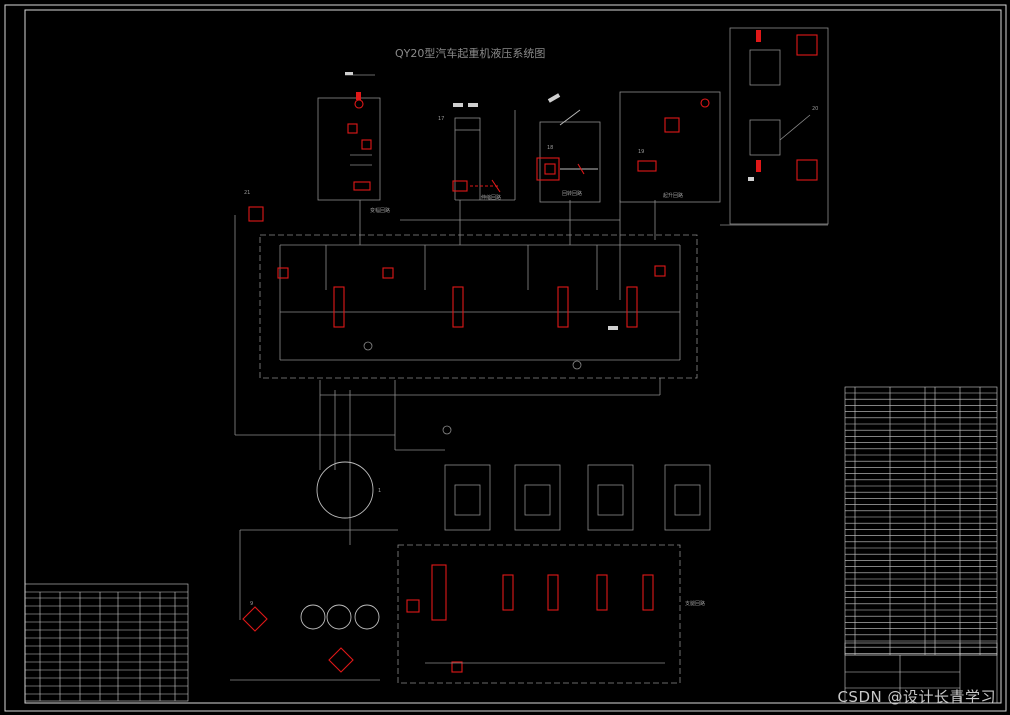 The image size is (1010, 715). What do you see at coordinates (779, 126) in the screenshot?
I see `winch-assembly: 20` at bounding box center [779, 126].